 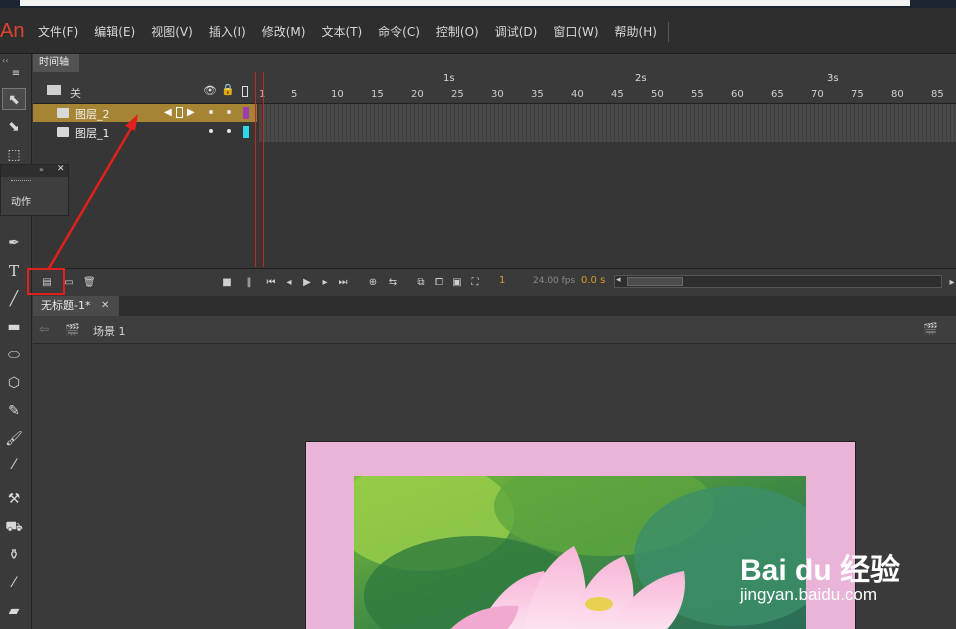 What do you see at coordinates (820, 570) in the screenshot?
I see `watermark-brand: Bai du 经验` at bounding box center [820, 570].